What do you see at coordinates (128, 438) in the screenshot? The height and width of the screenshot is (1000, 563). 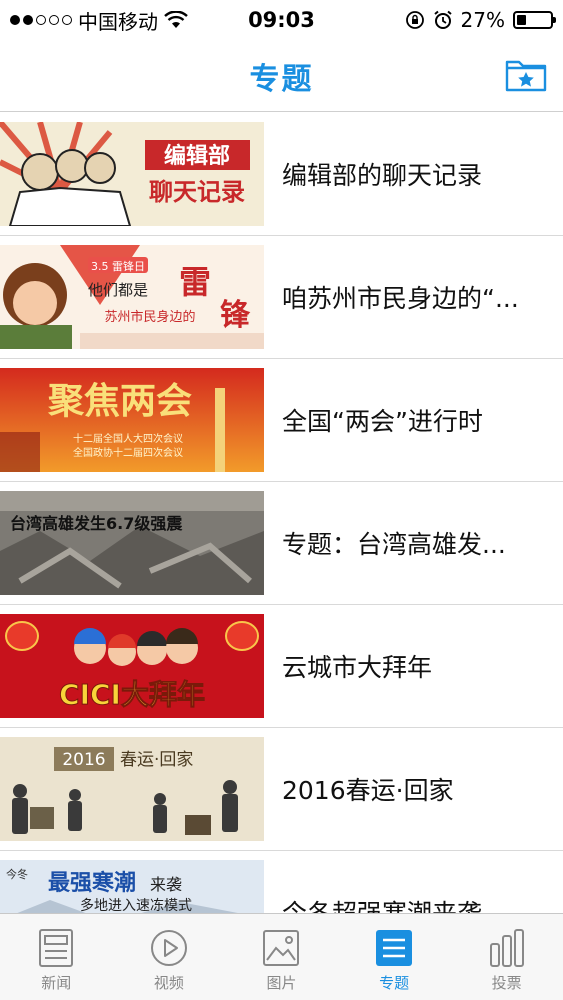 I see `thumb-caption: 十二届全国人大四次会议` at bounding box center [128, 438].